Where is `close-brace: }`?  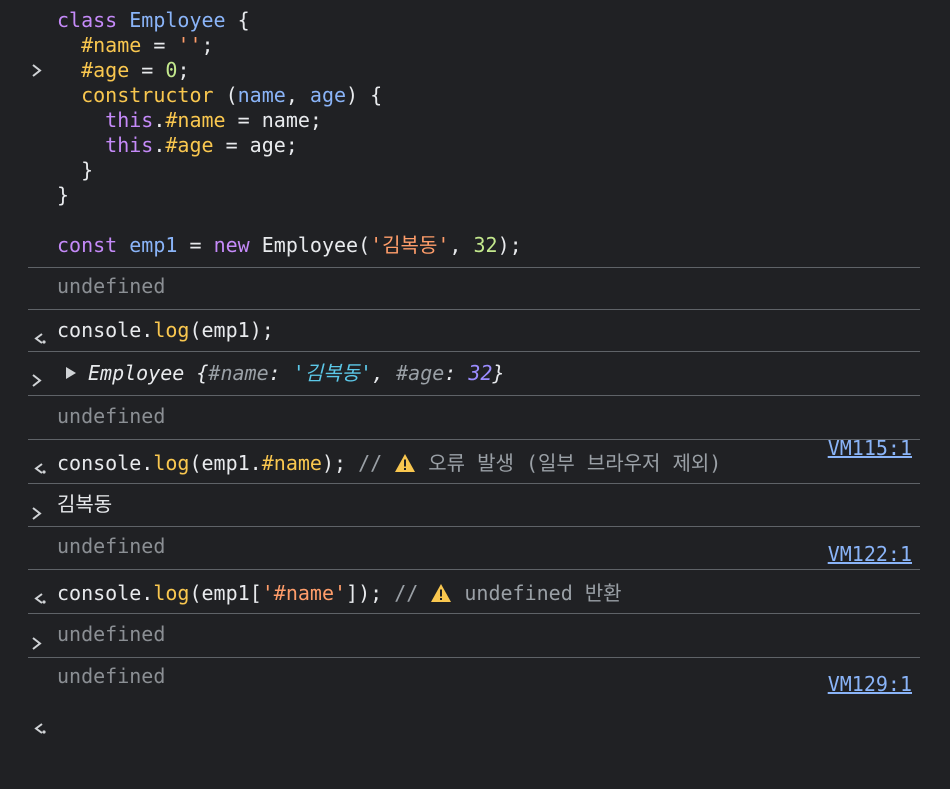
close-brace: } is located at coordinates (63, 195).